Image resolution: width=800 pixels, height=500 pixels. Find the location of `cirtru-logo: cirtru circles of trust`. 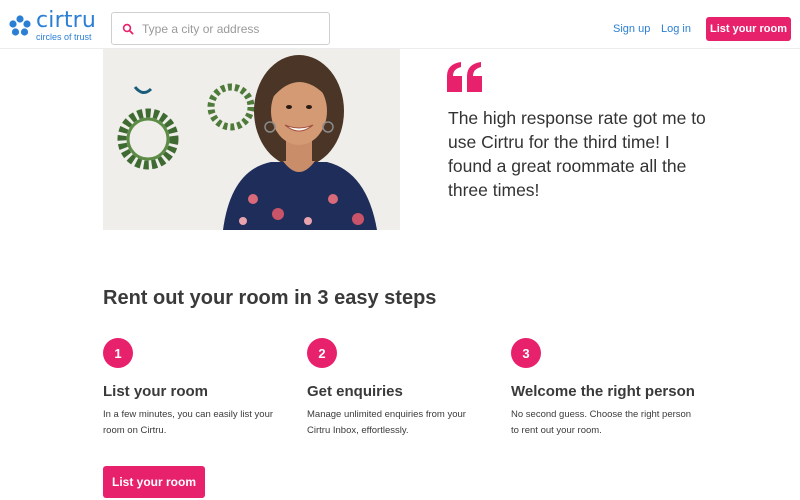

cirtru-logo: cirtru circles of trust is located at coordinates (52, 26).